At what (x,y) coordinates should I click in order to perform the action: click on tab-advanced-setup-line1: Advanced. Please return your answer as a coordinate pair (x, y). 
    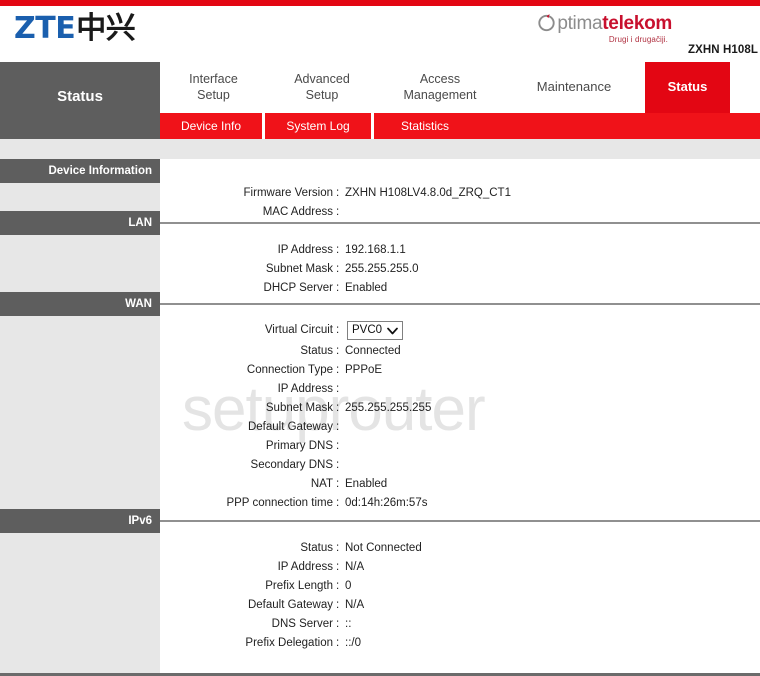
    Looking at the image, I should click on (322, 78).